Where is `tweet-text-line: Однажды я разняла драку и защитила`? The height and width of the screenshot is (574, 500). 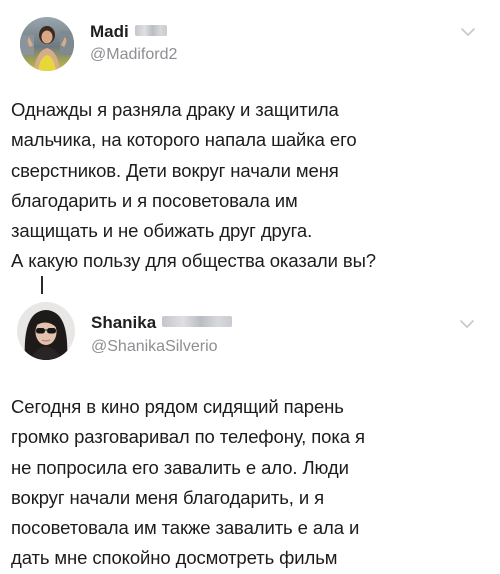 tweet-text-line: Однажды я разняла драку и защитила is located at coordinates (175, 109).